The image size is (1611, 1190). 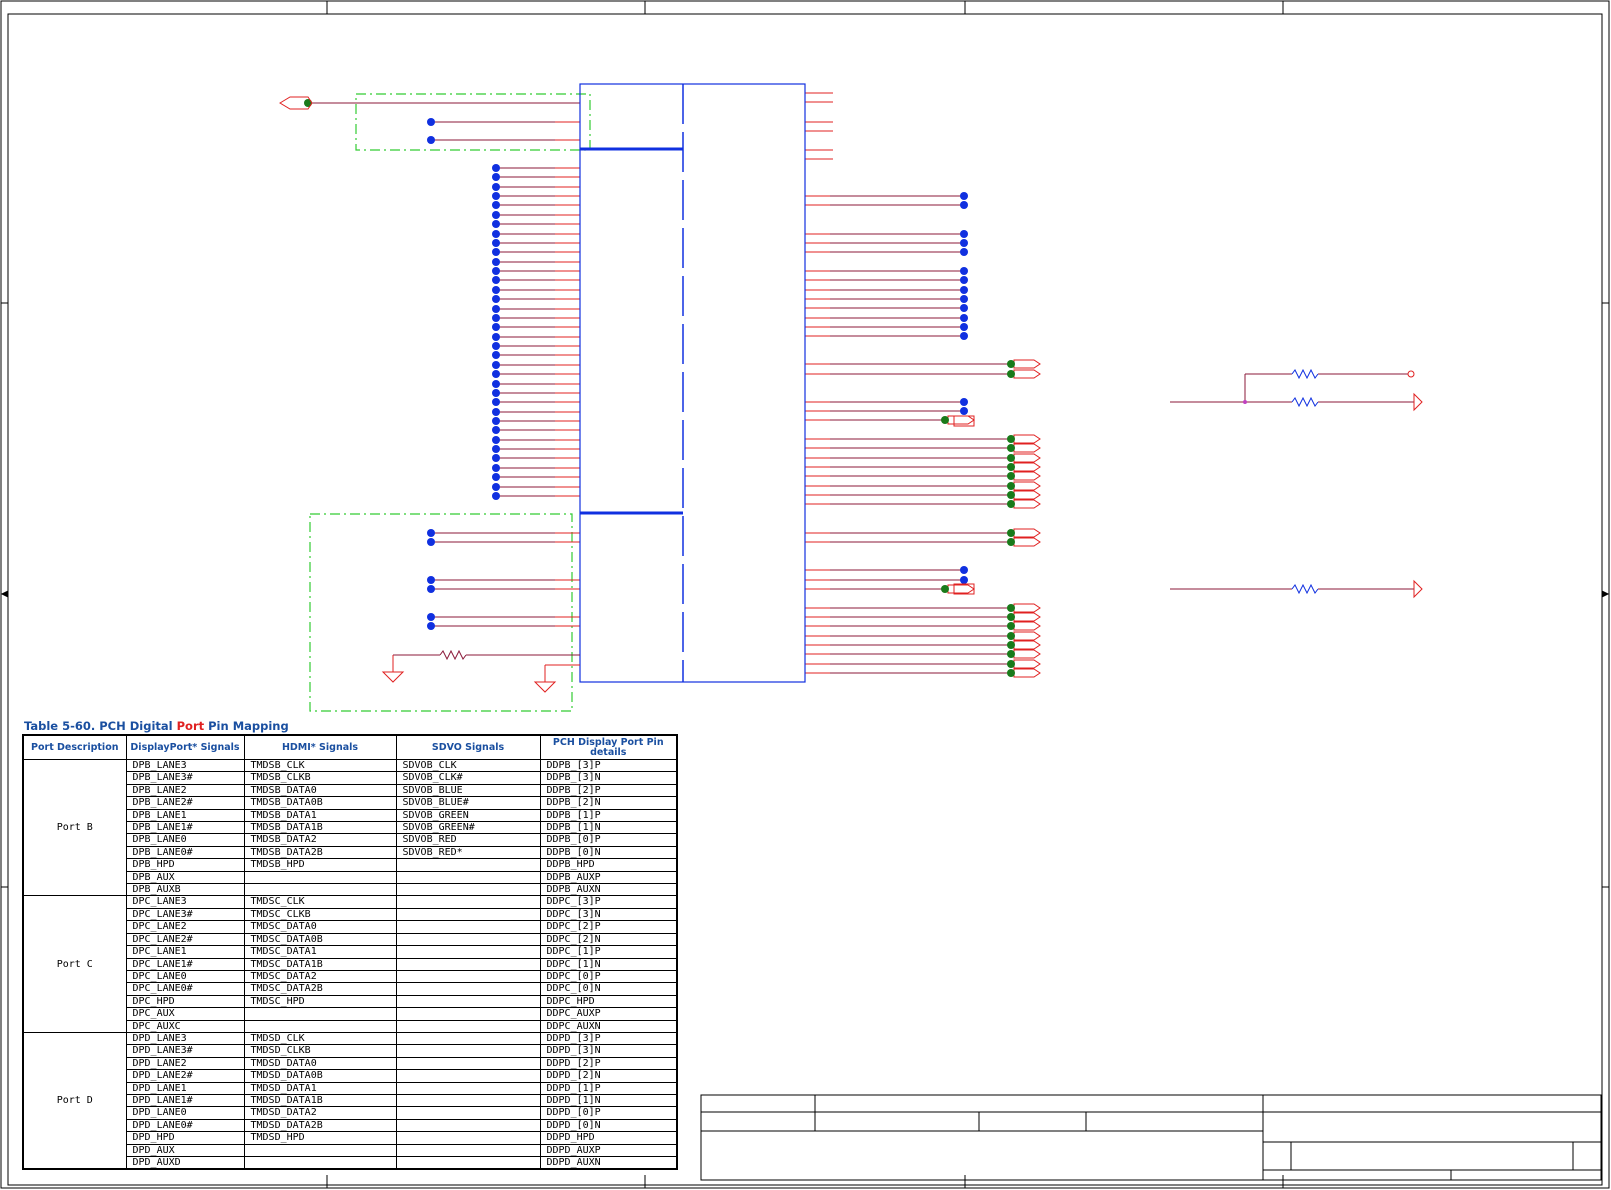 I want to click on table-cell: DDPB_HPD, so click(x=608, y=865).